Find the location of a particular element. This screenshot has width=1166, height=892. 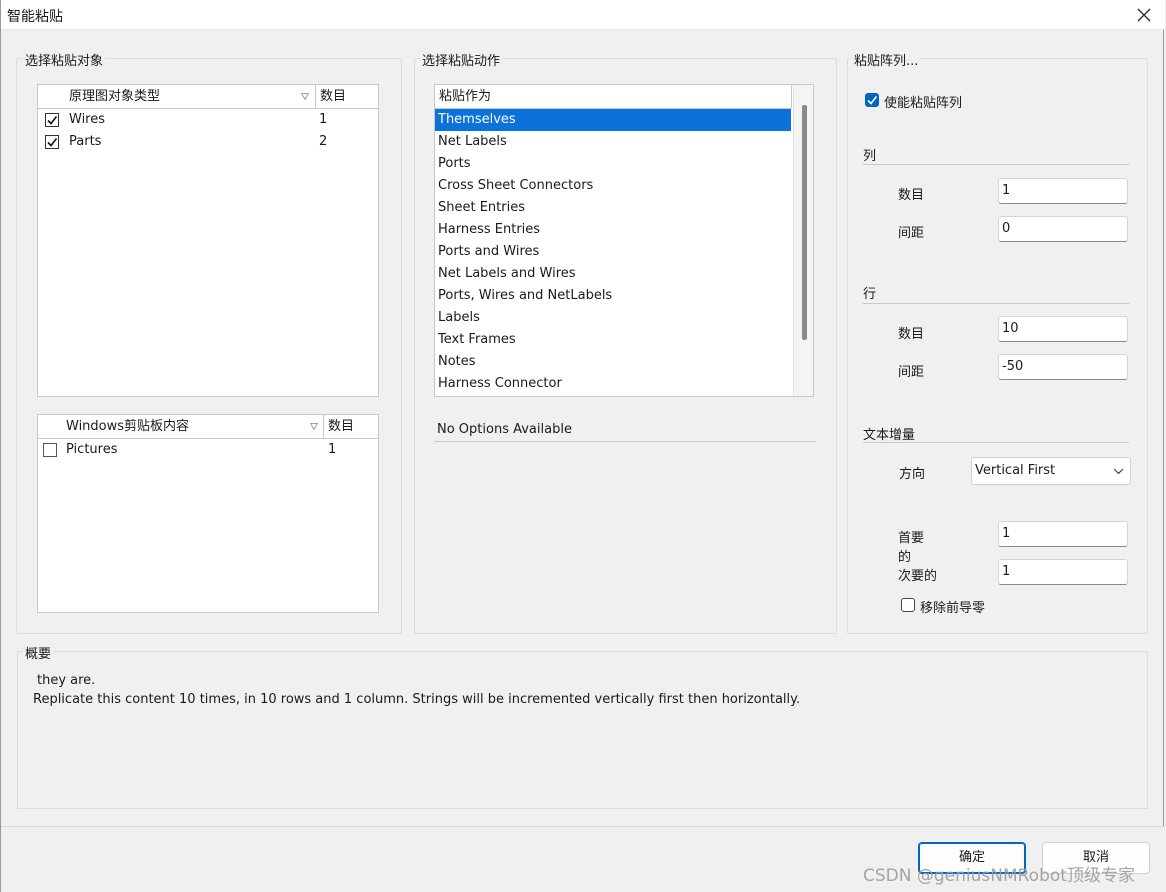

table-row: Pictures 1 is located at coordinates (208, 450).